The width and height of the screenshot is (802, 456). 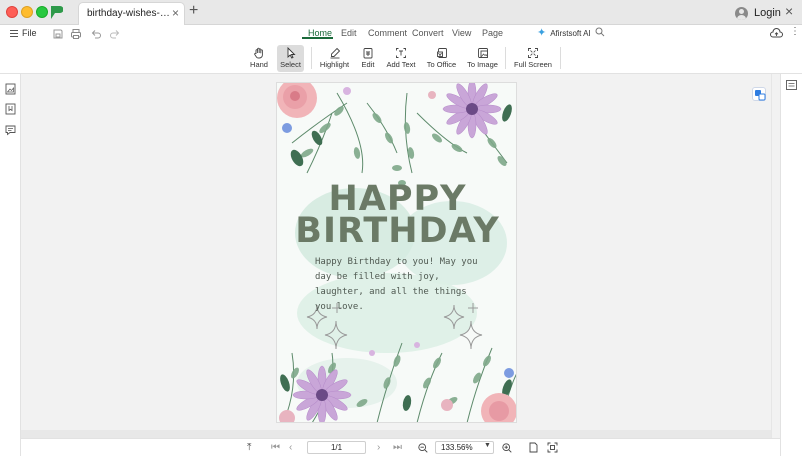 I want to click on login-button: Login, so click(x=758, y=13).